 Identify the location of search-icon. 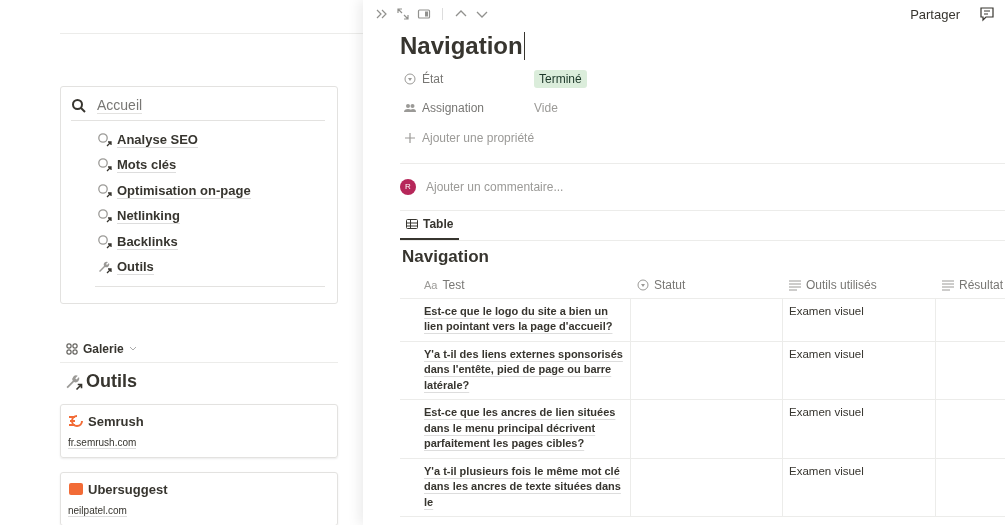
(79, 105).